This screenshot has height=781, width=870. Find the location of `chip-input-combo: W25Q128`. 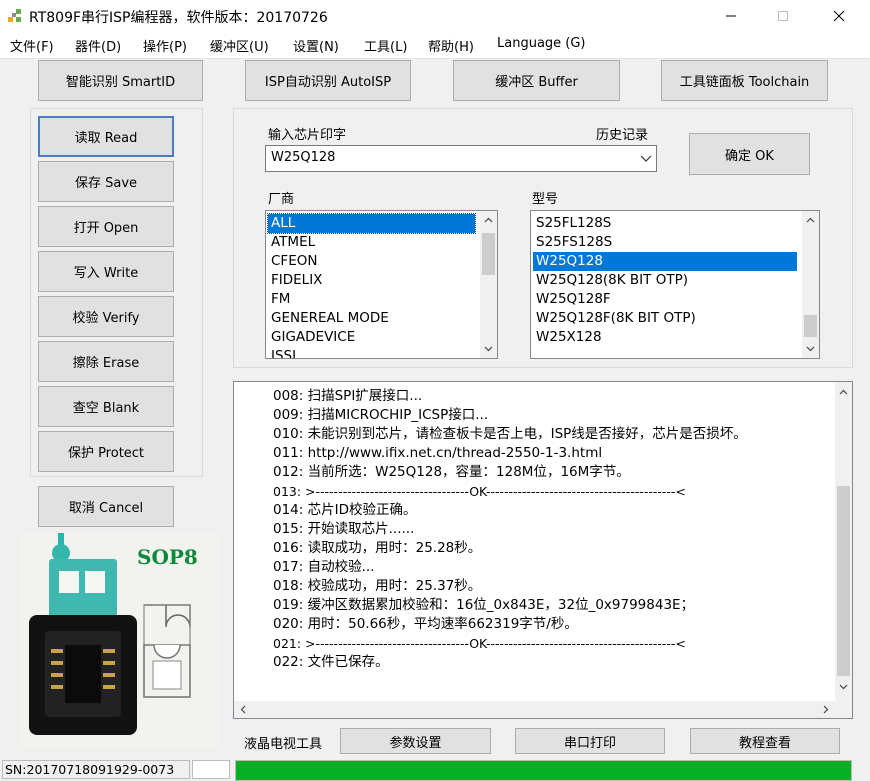

chip-input-combo: W25Q128 is located at coordinates (461, 158).